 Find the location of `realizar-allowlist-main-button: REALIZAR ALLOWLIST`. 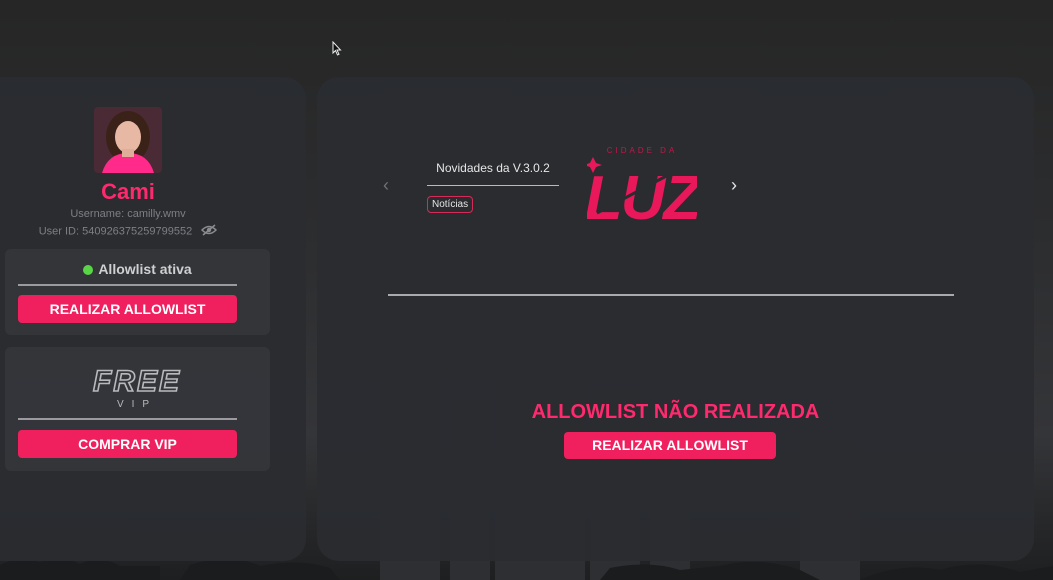

realizar-allowlist-main-button: REALIZAR ALLOWLIST is located at coordinates (670, 445).